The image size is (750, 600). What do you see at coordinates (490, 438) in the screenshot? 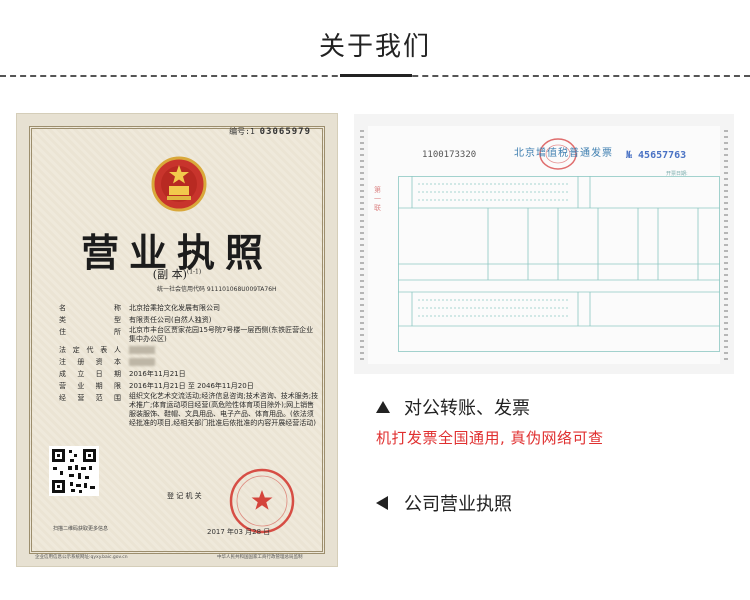
I see `feature-transfer-invoice-note: 机打发票全国通用, 真伪网络可查` at bounding box center [490, 438].